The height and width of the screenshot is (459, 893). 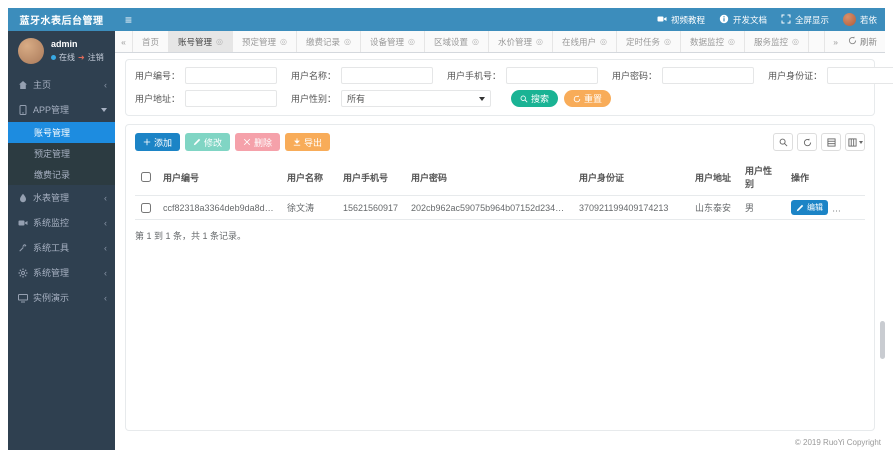 What do you see at coordinates (831, 142) in the screenshot?
I see `table-toggle-icon` at bounding box center [831, 142].